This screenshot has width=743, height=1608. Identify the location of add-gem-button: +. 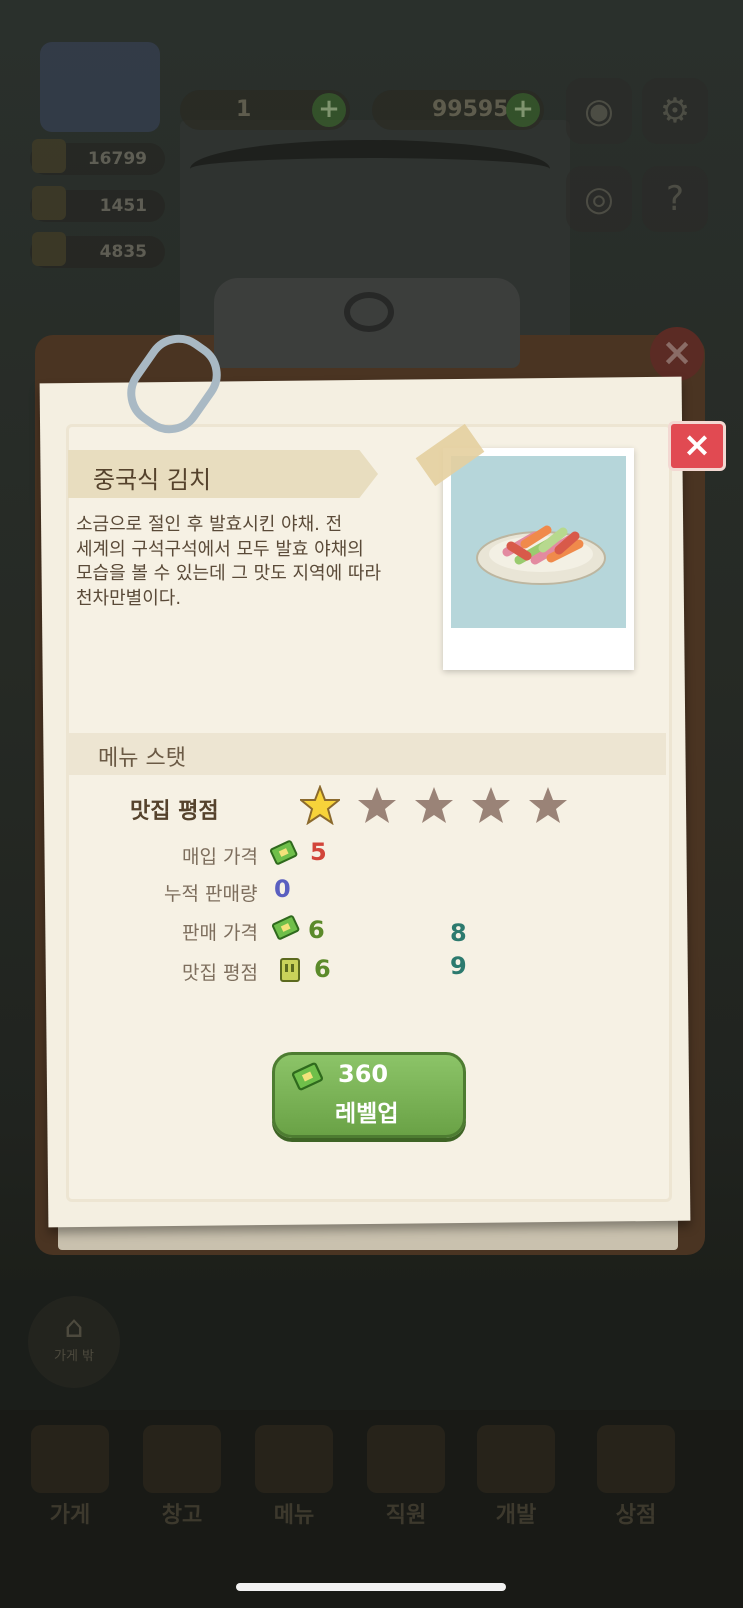
(329, 110).